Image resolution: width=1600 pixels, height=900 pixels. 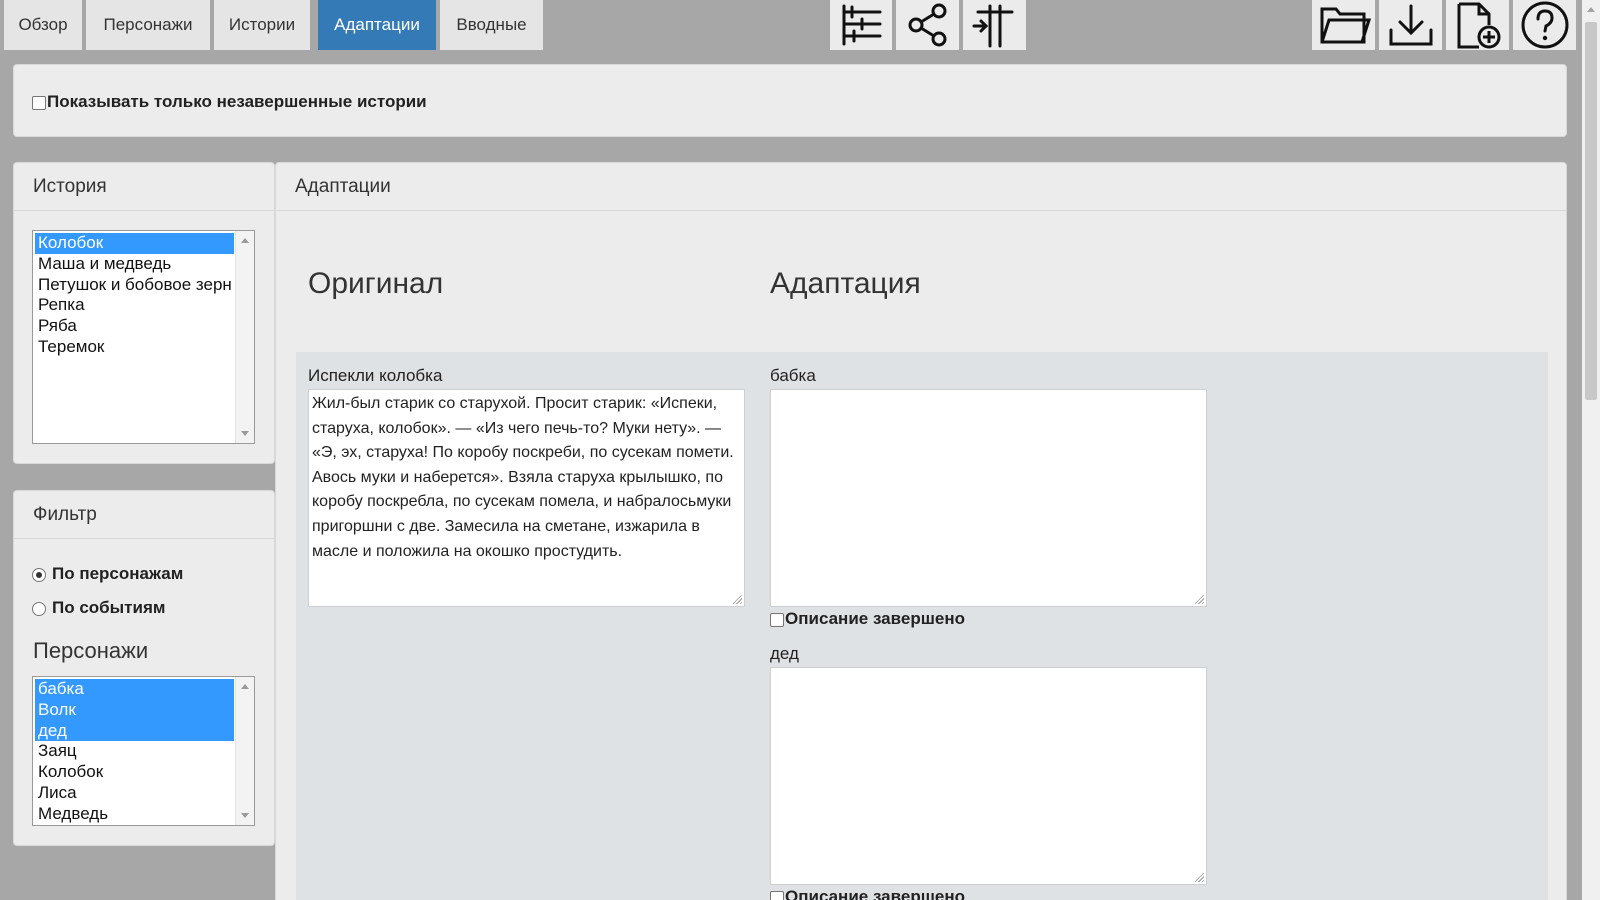 What do you see at coordinates (784, 653) in the screenshot?
I see `adaptation-character-label: дед` at bounding box center [784, 653].